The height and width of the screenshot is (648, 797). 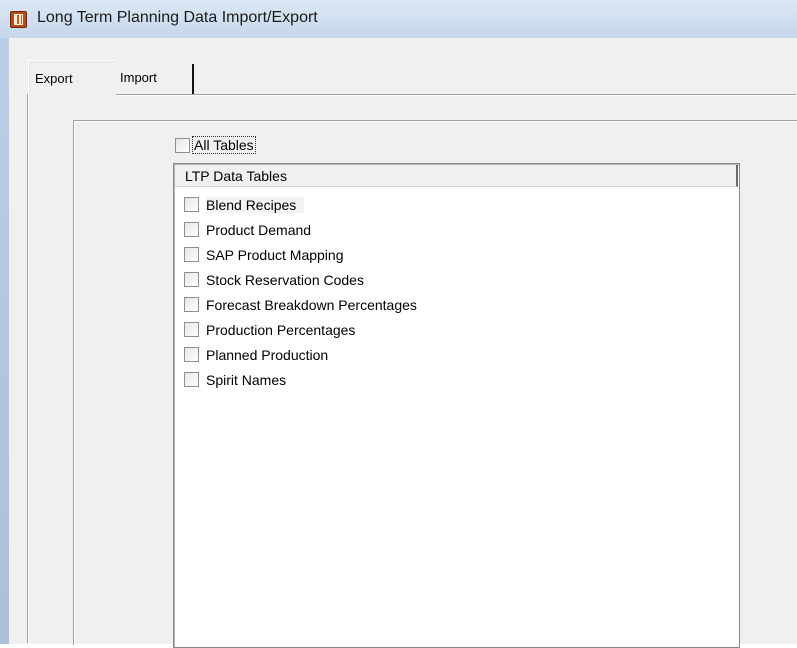 I want to click on list-item-planned-production: Planned Production, so click(x=300, y=354).